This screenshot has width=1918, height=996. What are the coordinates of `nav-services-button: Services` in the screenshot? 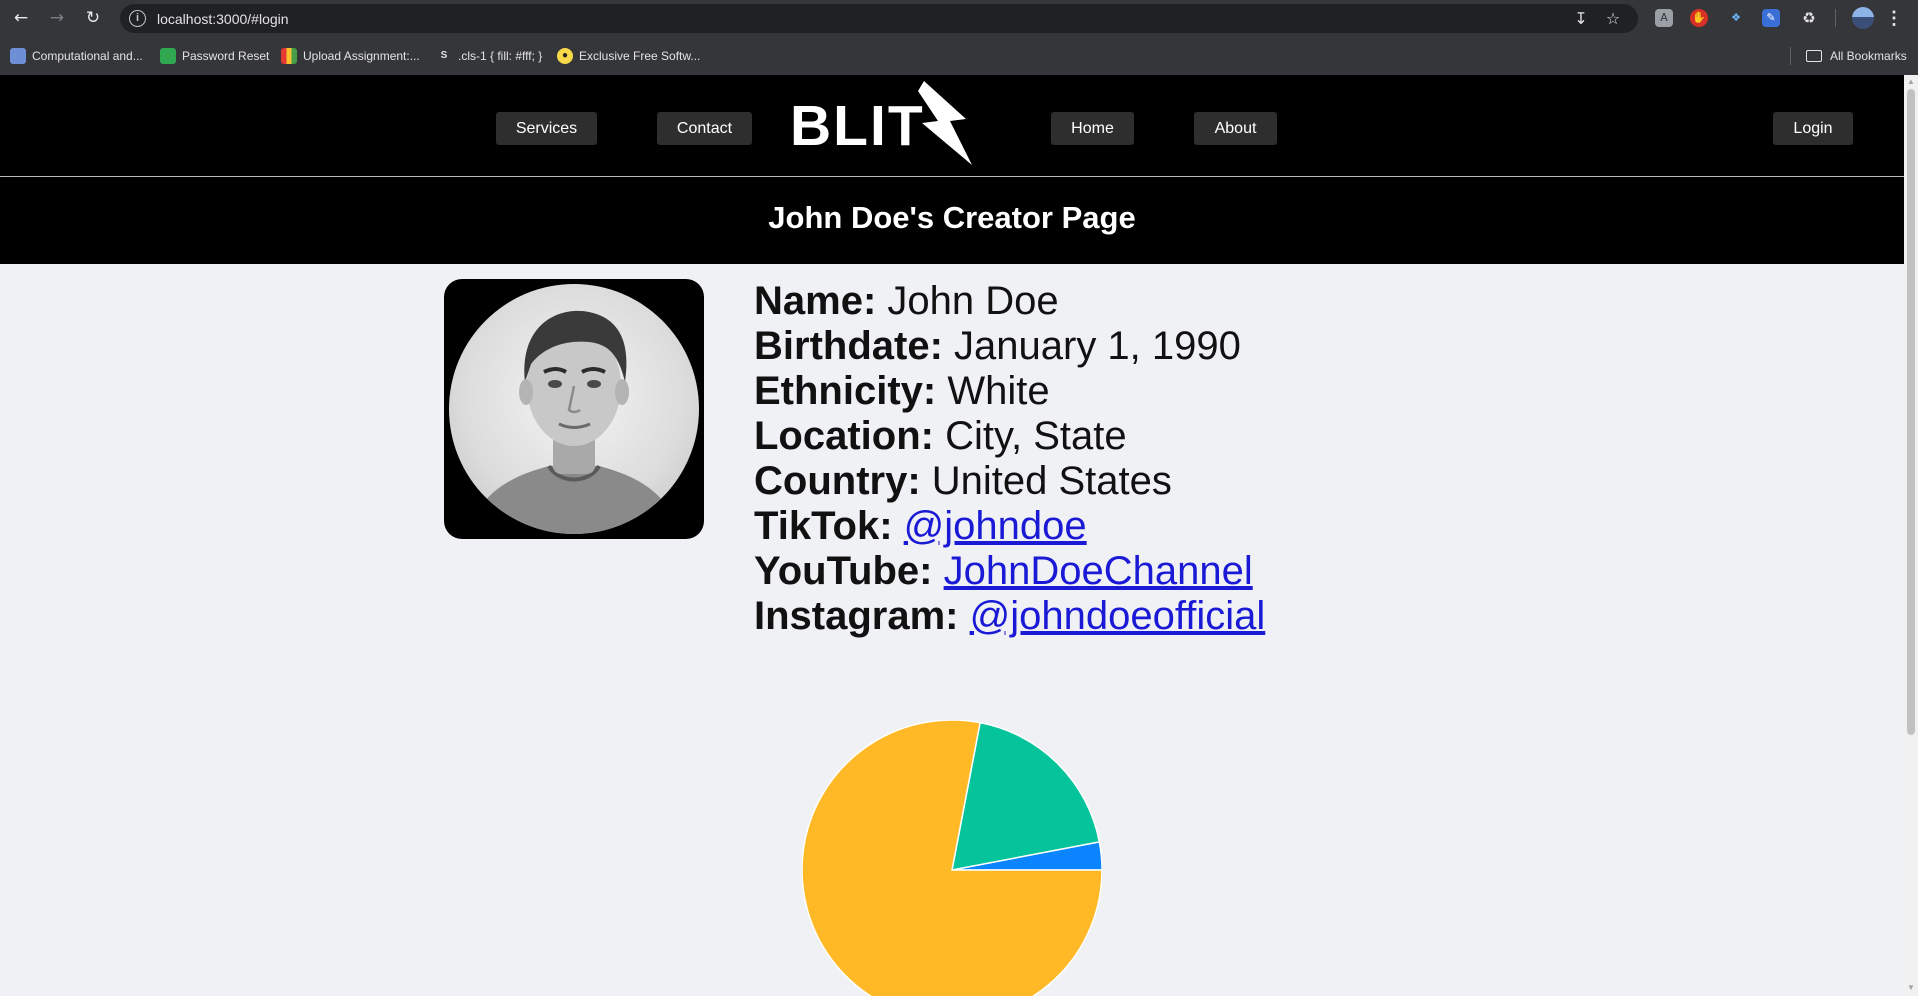 It's located at (546, 128).